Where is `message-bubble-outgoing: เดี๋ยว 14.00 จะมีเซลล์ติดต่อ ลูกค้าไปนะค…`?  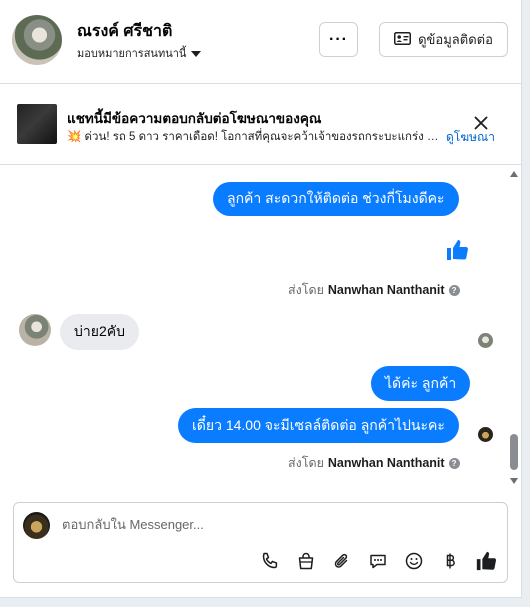 message-bubble-outgoing: เดี๋ยว 14.00 จะมีเซลล์ติดต่อ ลูกค้าไปนะค… is located at coordinates (318, 425).